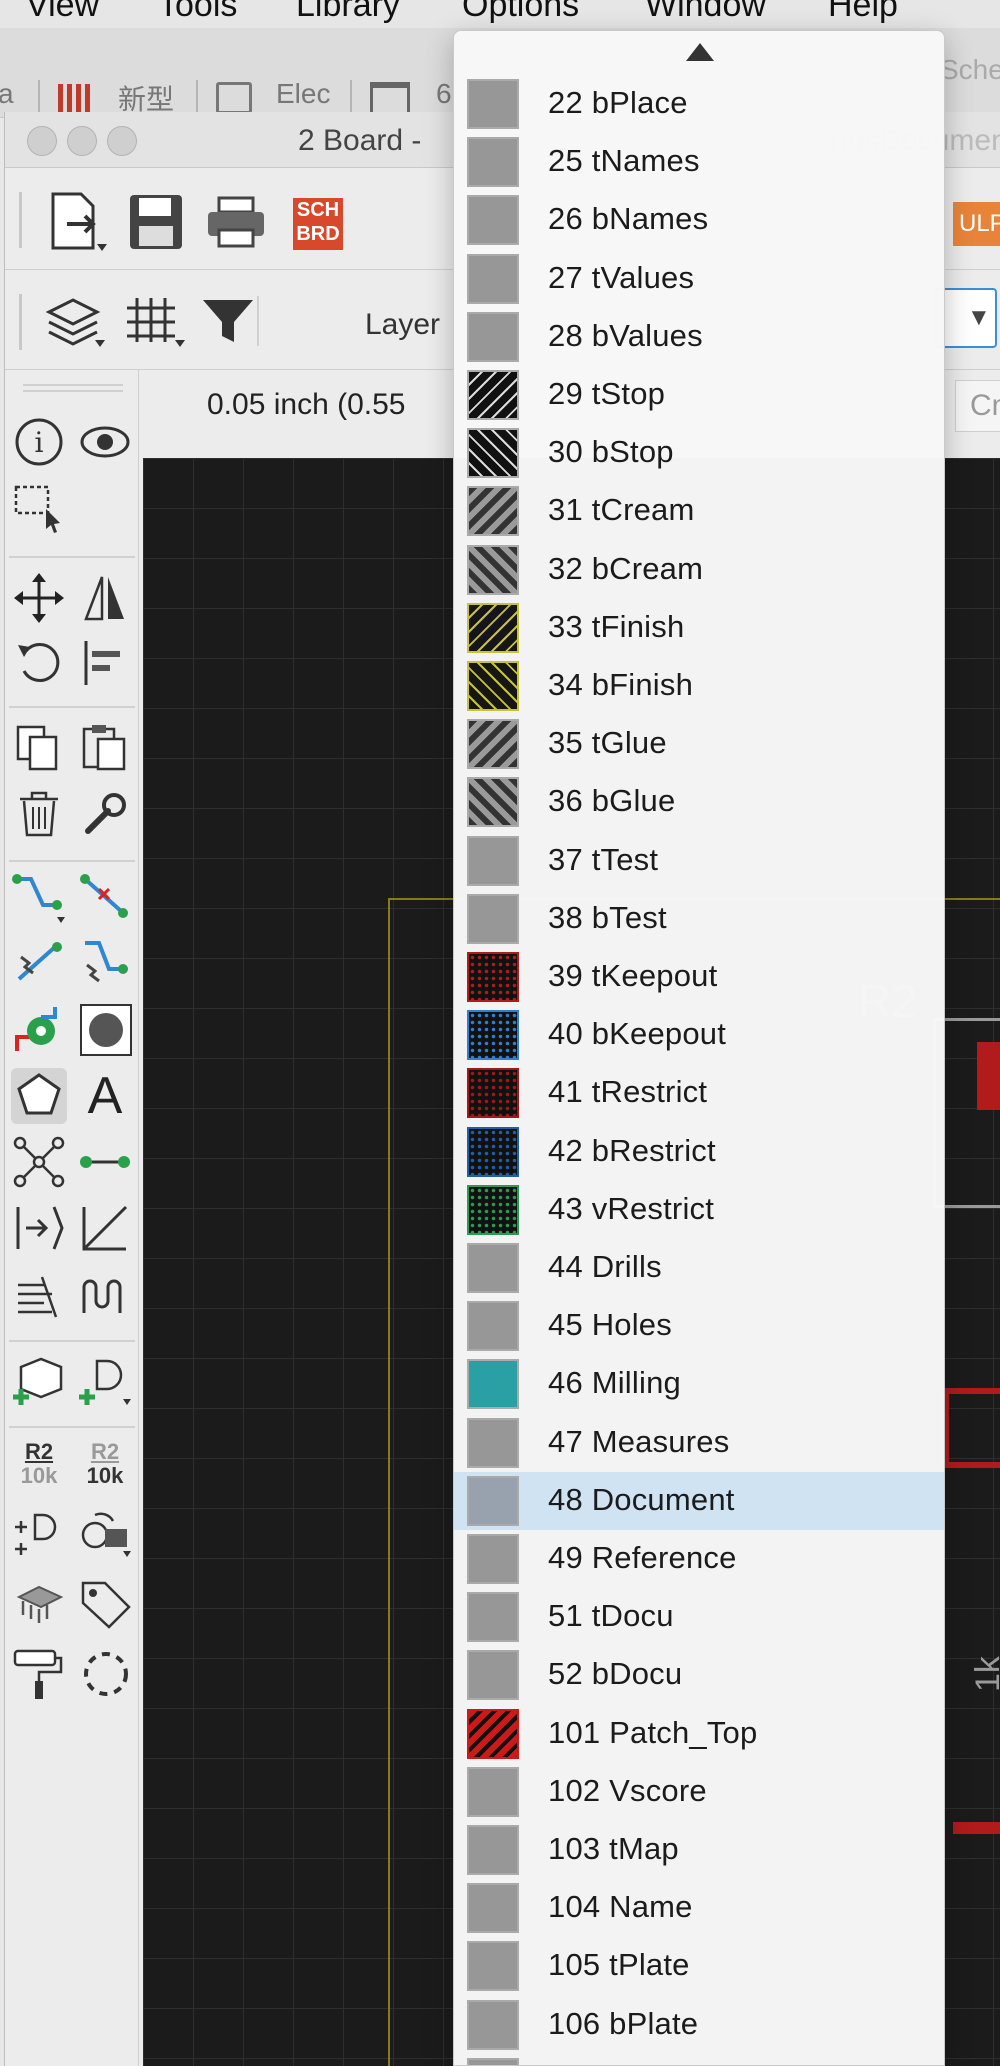  I want to click on layer-menu-item: 46 Milling, so click(699, 1384).